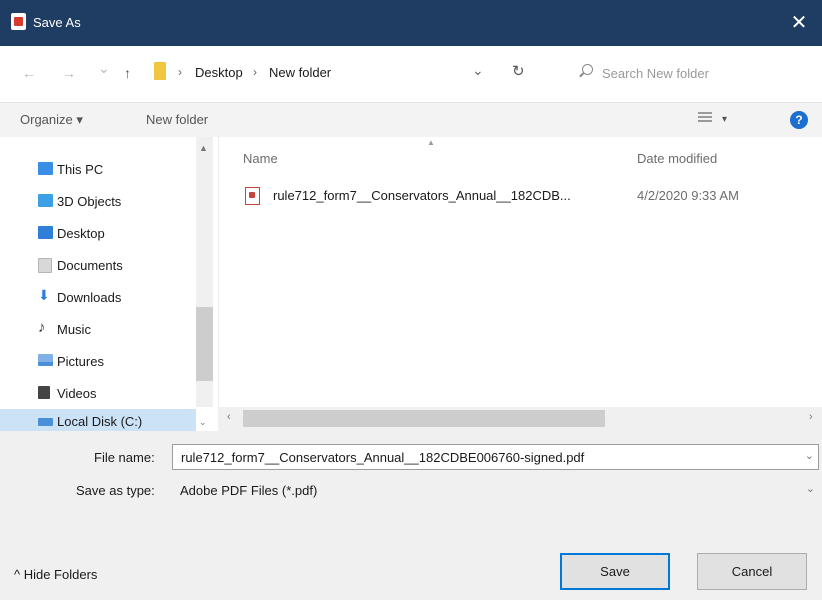 This screenshot has width=822, height=600. What do you see at coordinates (431, 142) in the screenshot?
I see `sort-indicator-icon: ▲` at bounding box center [431, 142].